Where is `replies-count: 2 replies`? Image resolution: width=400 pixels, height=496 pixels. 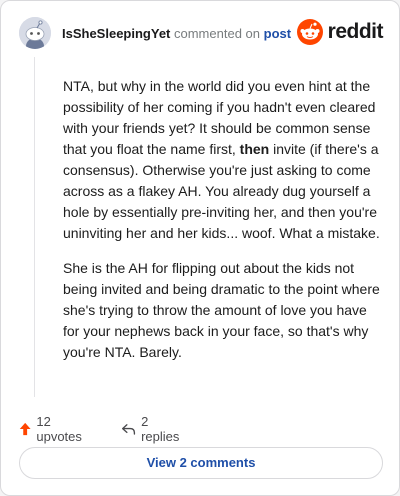 replies-count: 2 replies is located at coordinates (160, 429).